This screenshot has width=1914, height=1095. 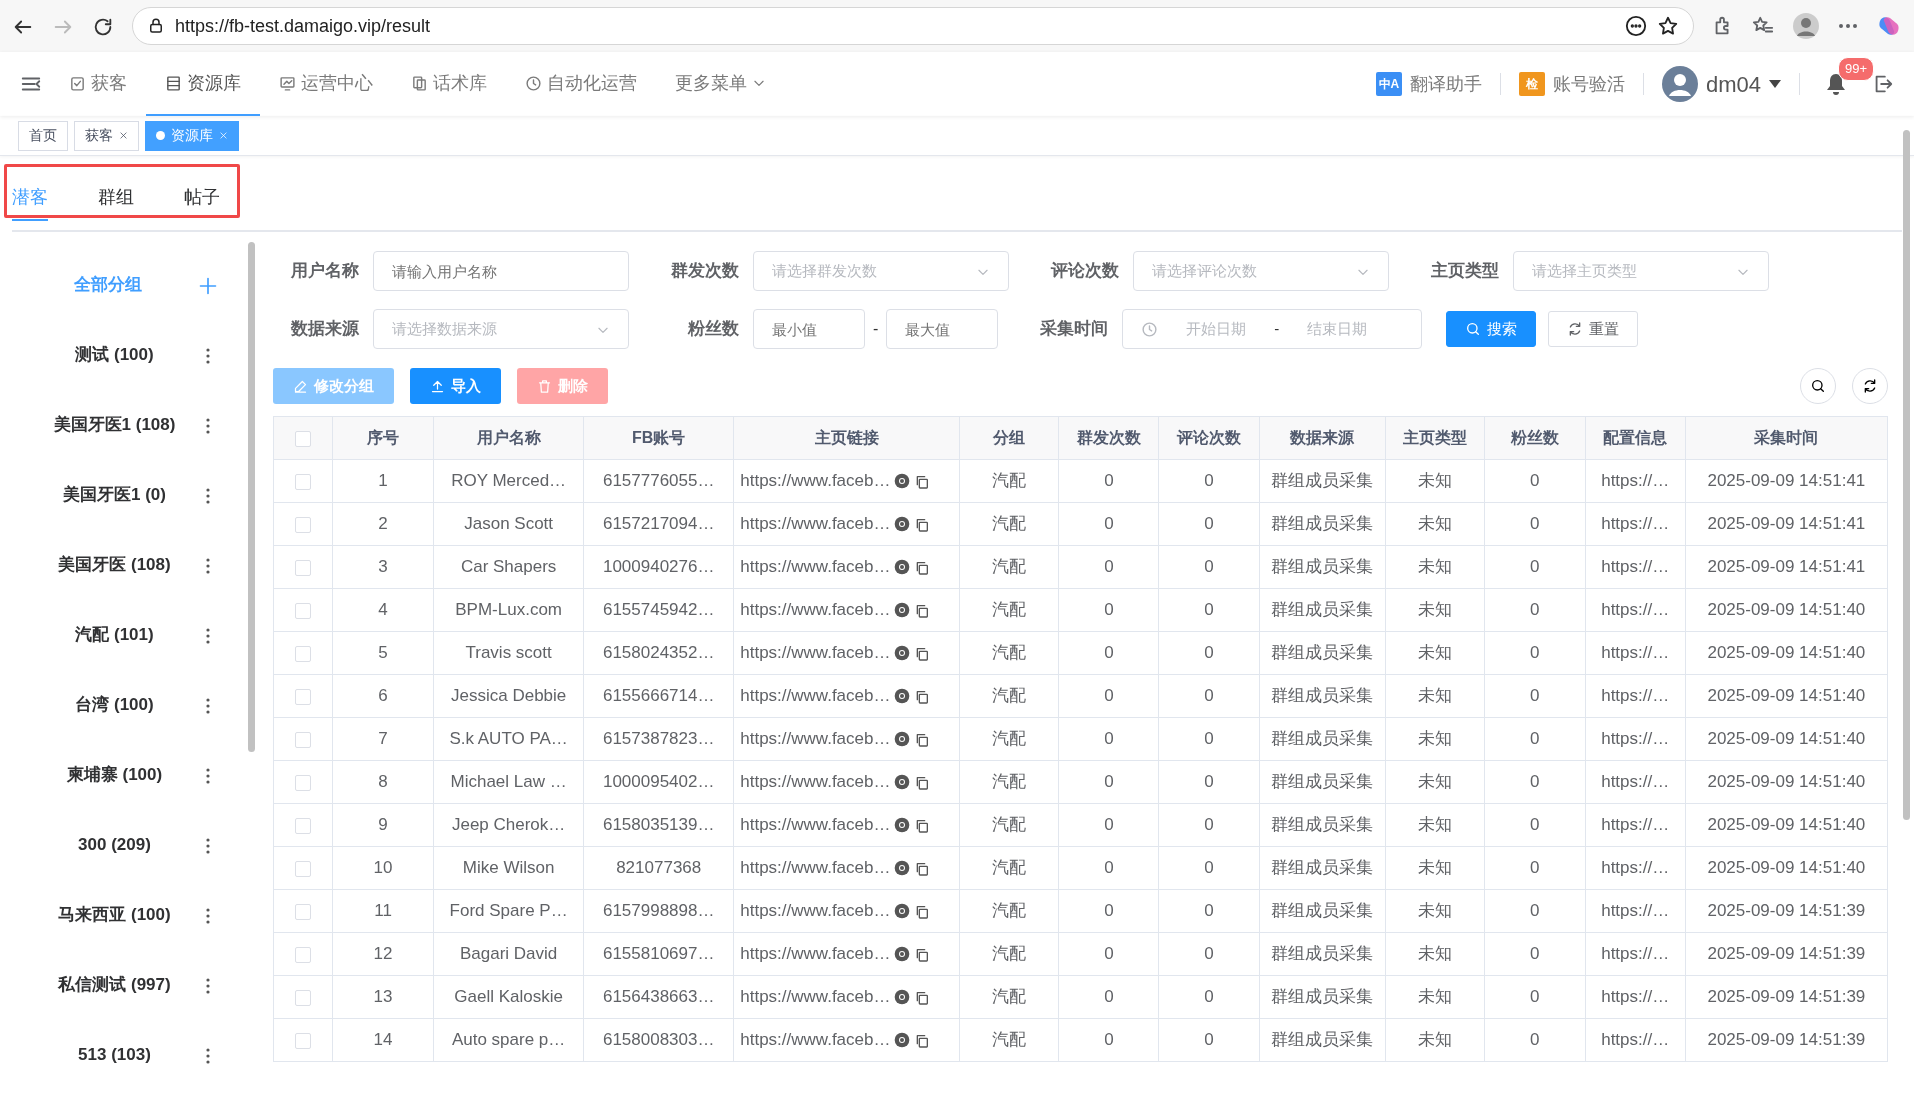 I want to click on table-cell: Mike Wilson, so click(x=508, y=868).